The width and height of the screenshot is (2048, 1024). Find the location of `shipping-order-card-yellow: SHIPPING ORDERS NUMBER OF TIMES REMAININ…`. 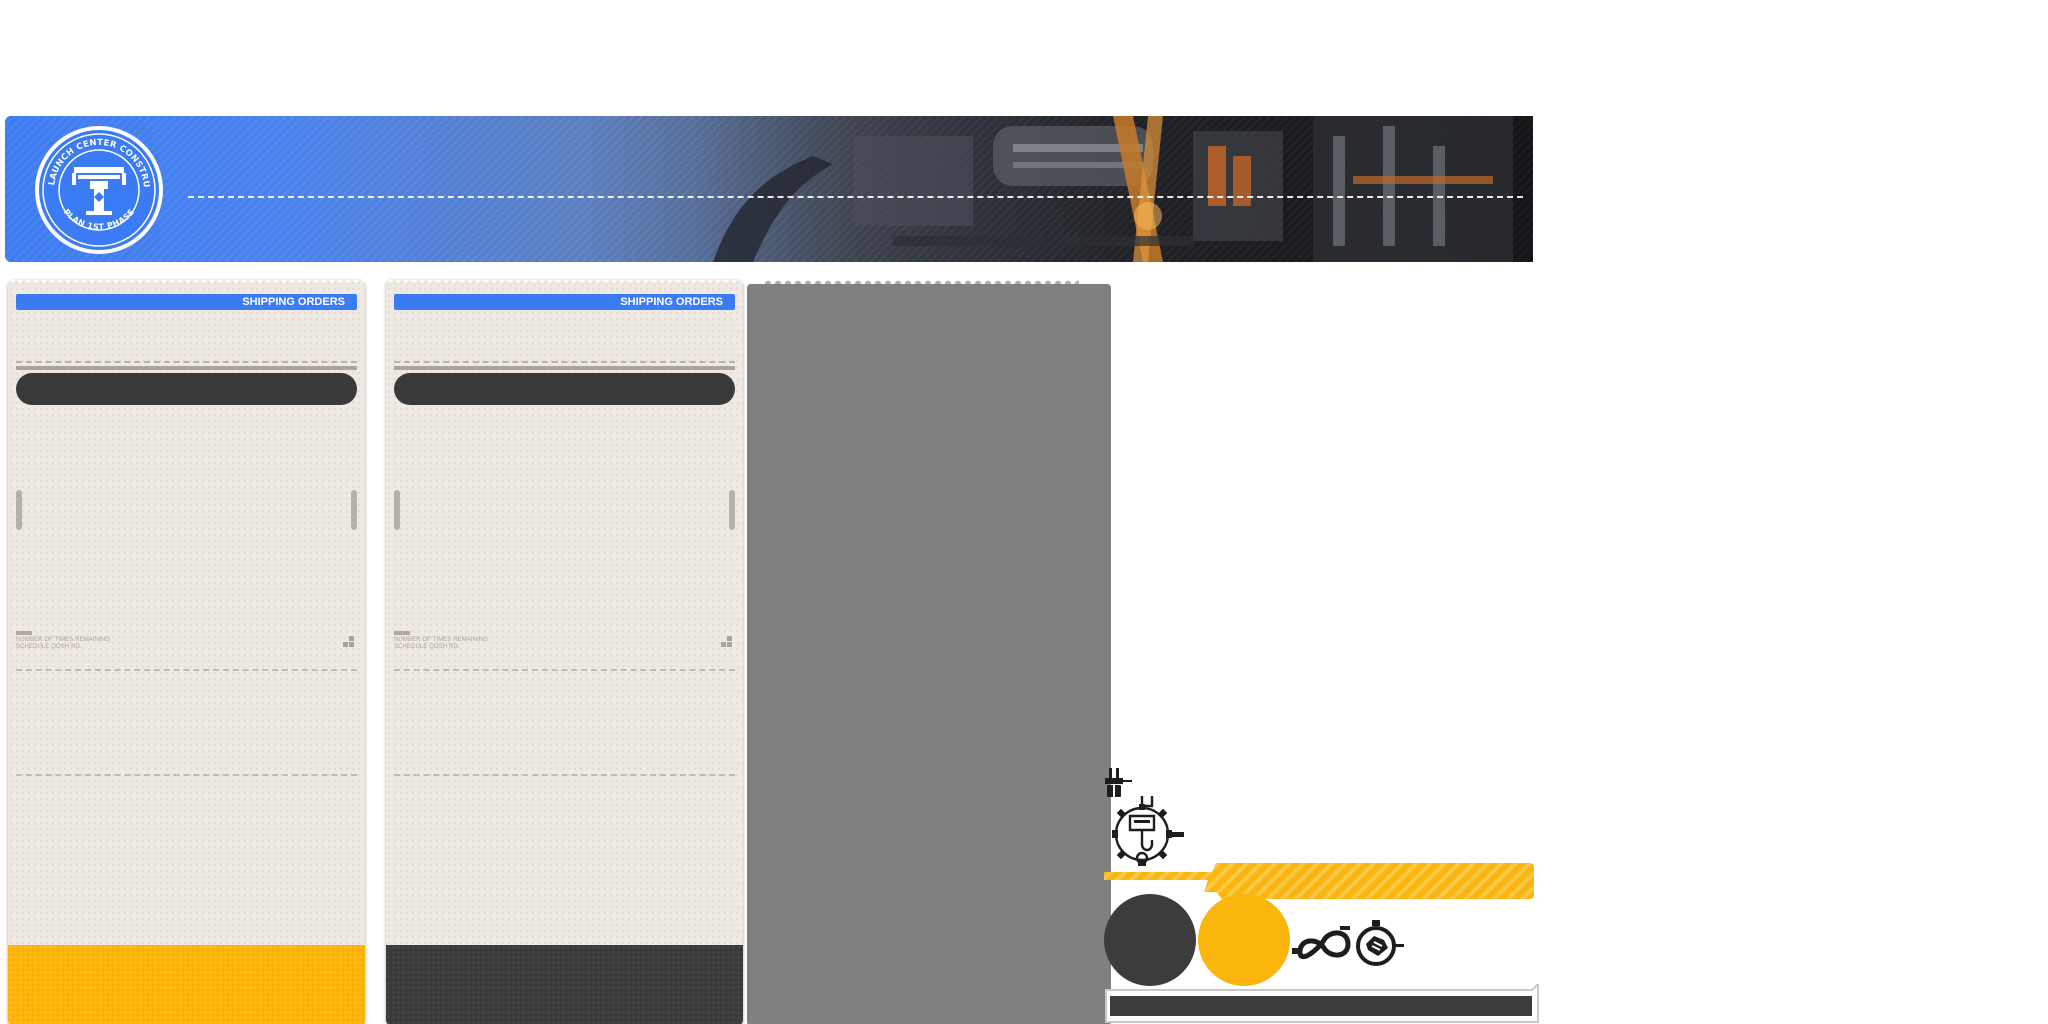

shipping-order-card-yellow: SHIPPING ORDERS NUMBER OF TIMES REMAININ… is located at coordinates (186, 652).